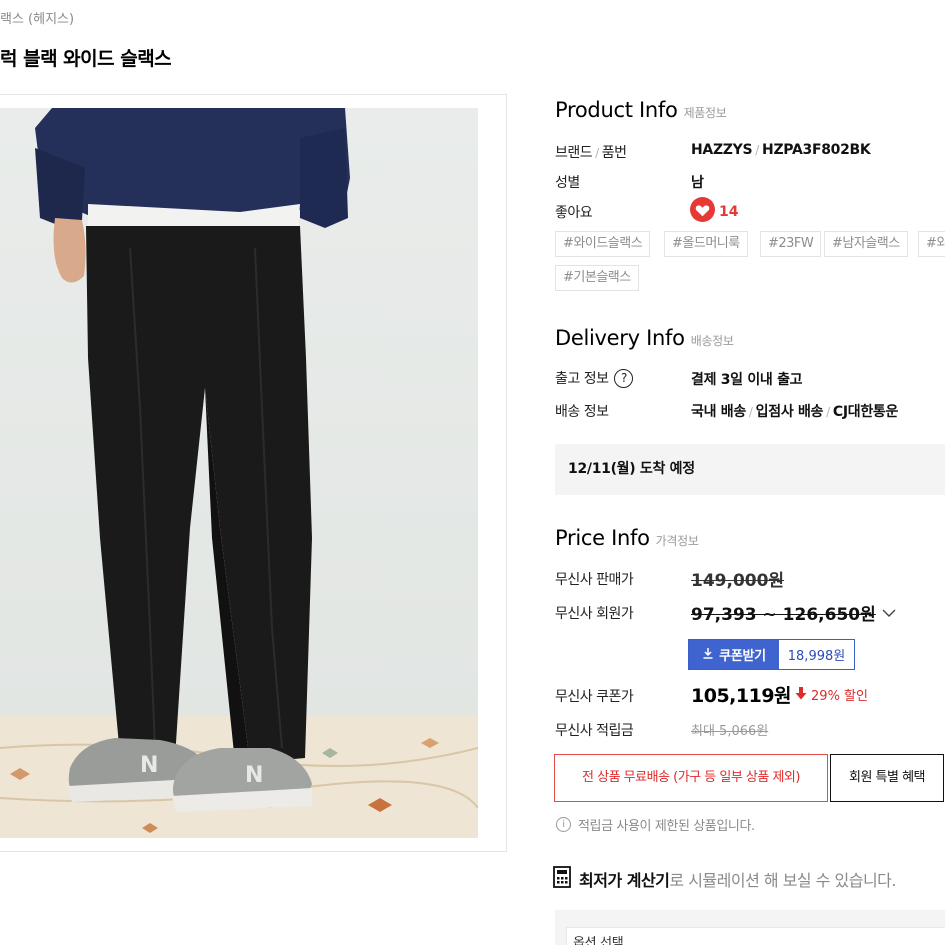  What do you see at coordinates (594, 697) in the screenshot?
I see `coupon-price-label: 무신사 쿠폰가` at bounding box center [594, 697].